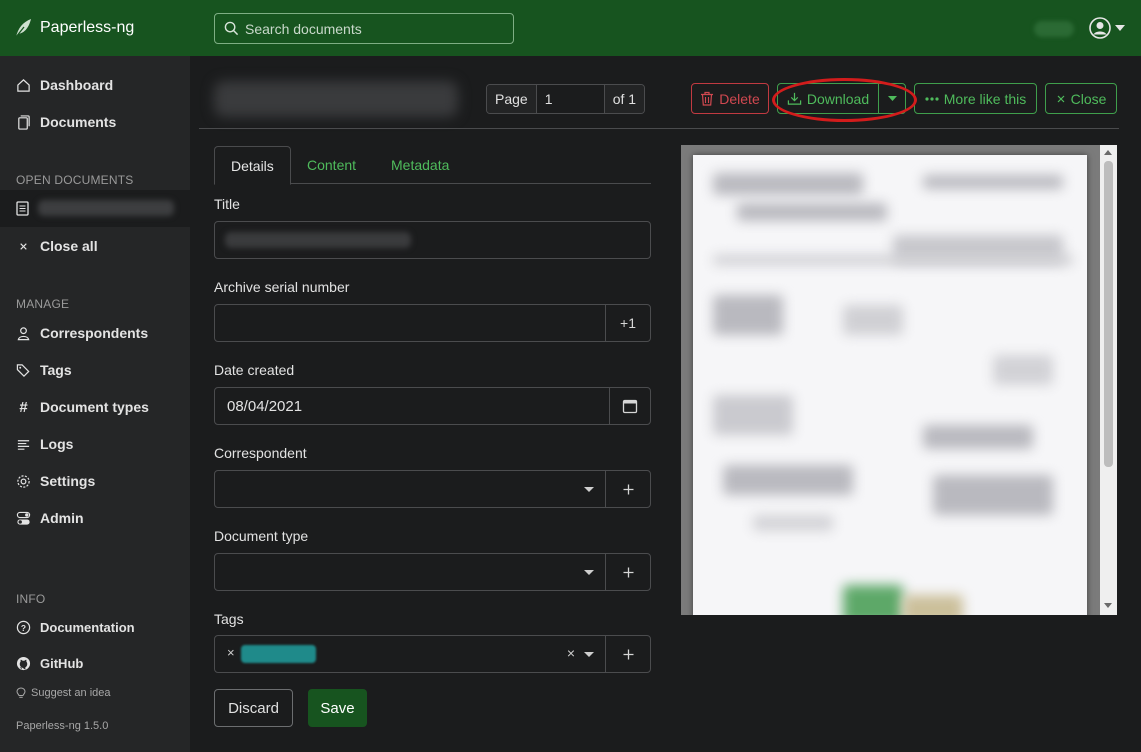  Describe the element at coordinates (23, 444) in the screenshot. I see `text-lines-icon` at that location.